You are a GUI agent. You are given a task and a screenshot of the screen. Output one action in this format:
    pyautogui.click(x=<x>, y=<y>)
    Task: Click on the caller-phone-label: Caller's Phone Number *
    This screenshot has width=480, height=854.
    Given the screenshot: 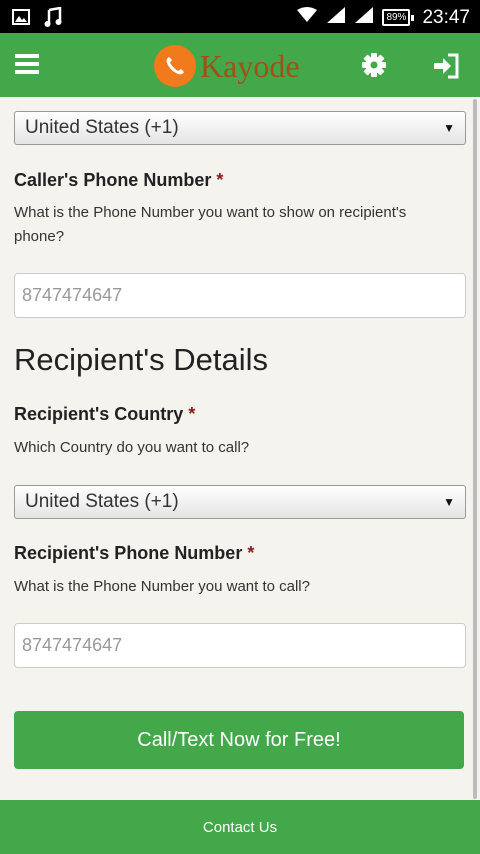 What is the action you would take?
    pyautogui.click(x=118, y=180)
    